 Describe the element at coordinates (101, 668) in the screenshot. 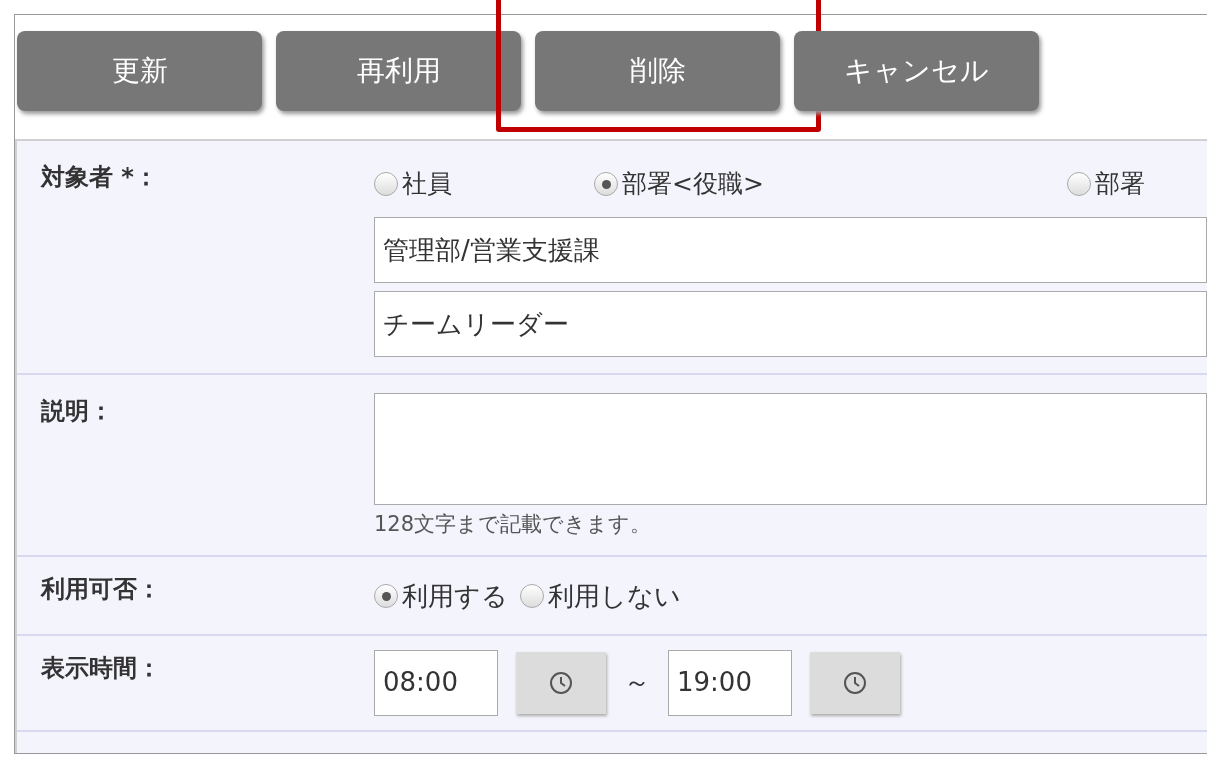

I see `field-label: 表示時間：` at that location.